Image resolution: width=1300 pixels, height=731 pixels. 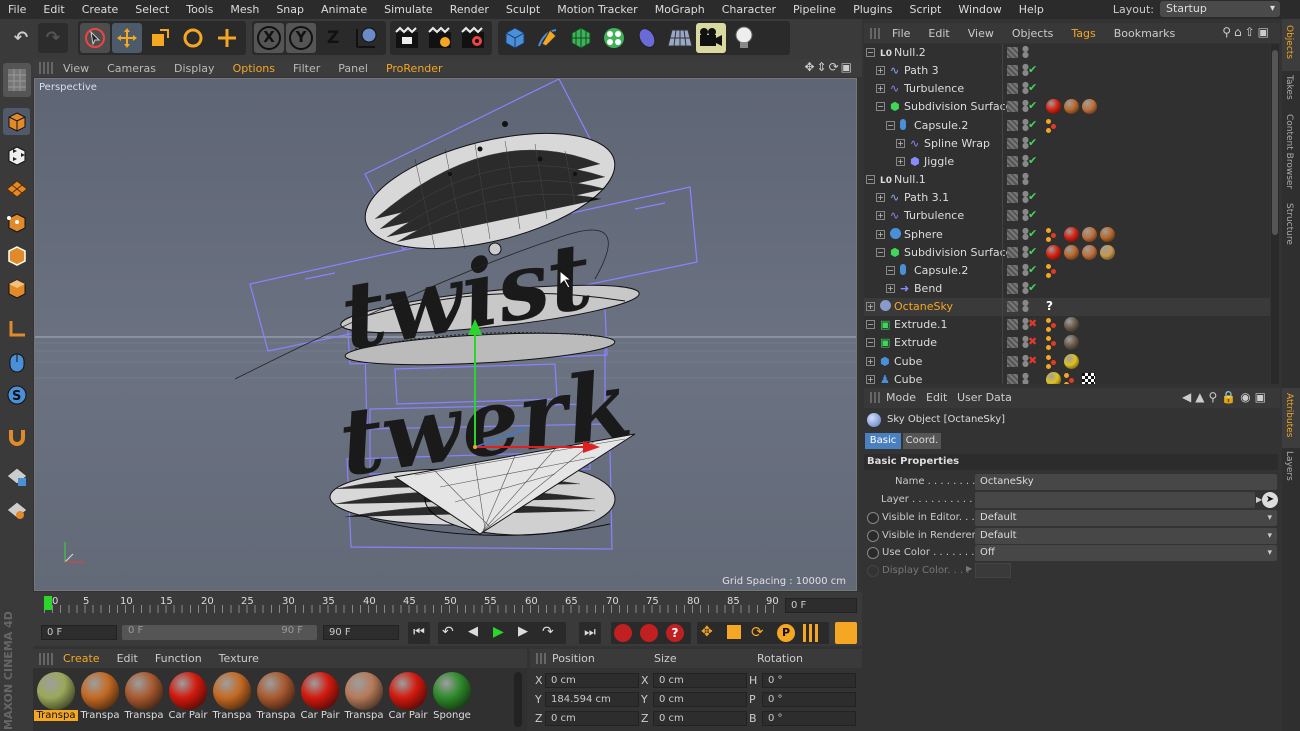 What do you see at coordinates (17, 9) in the screenshot?
I see `menu-file: File` at bounding box center [17, 9].